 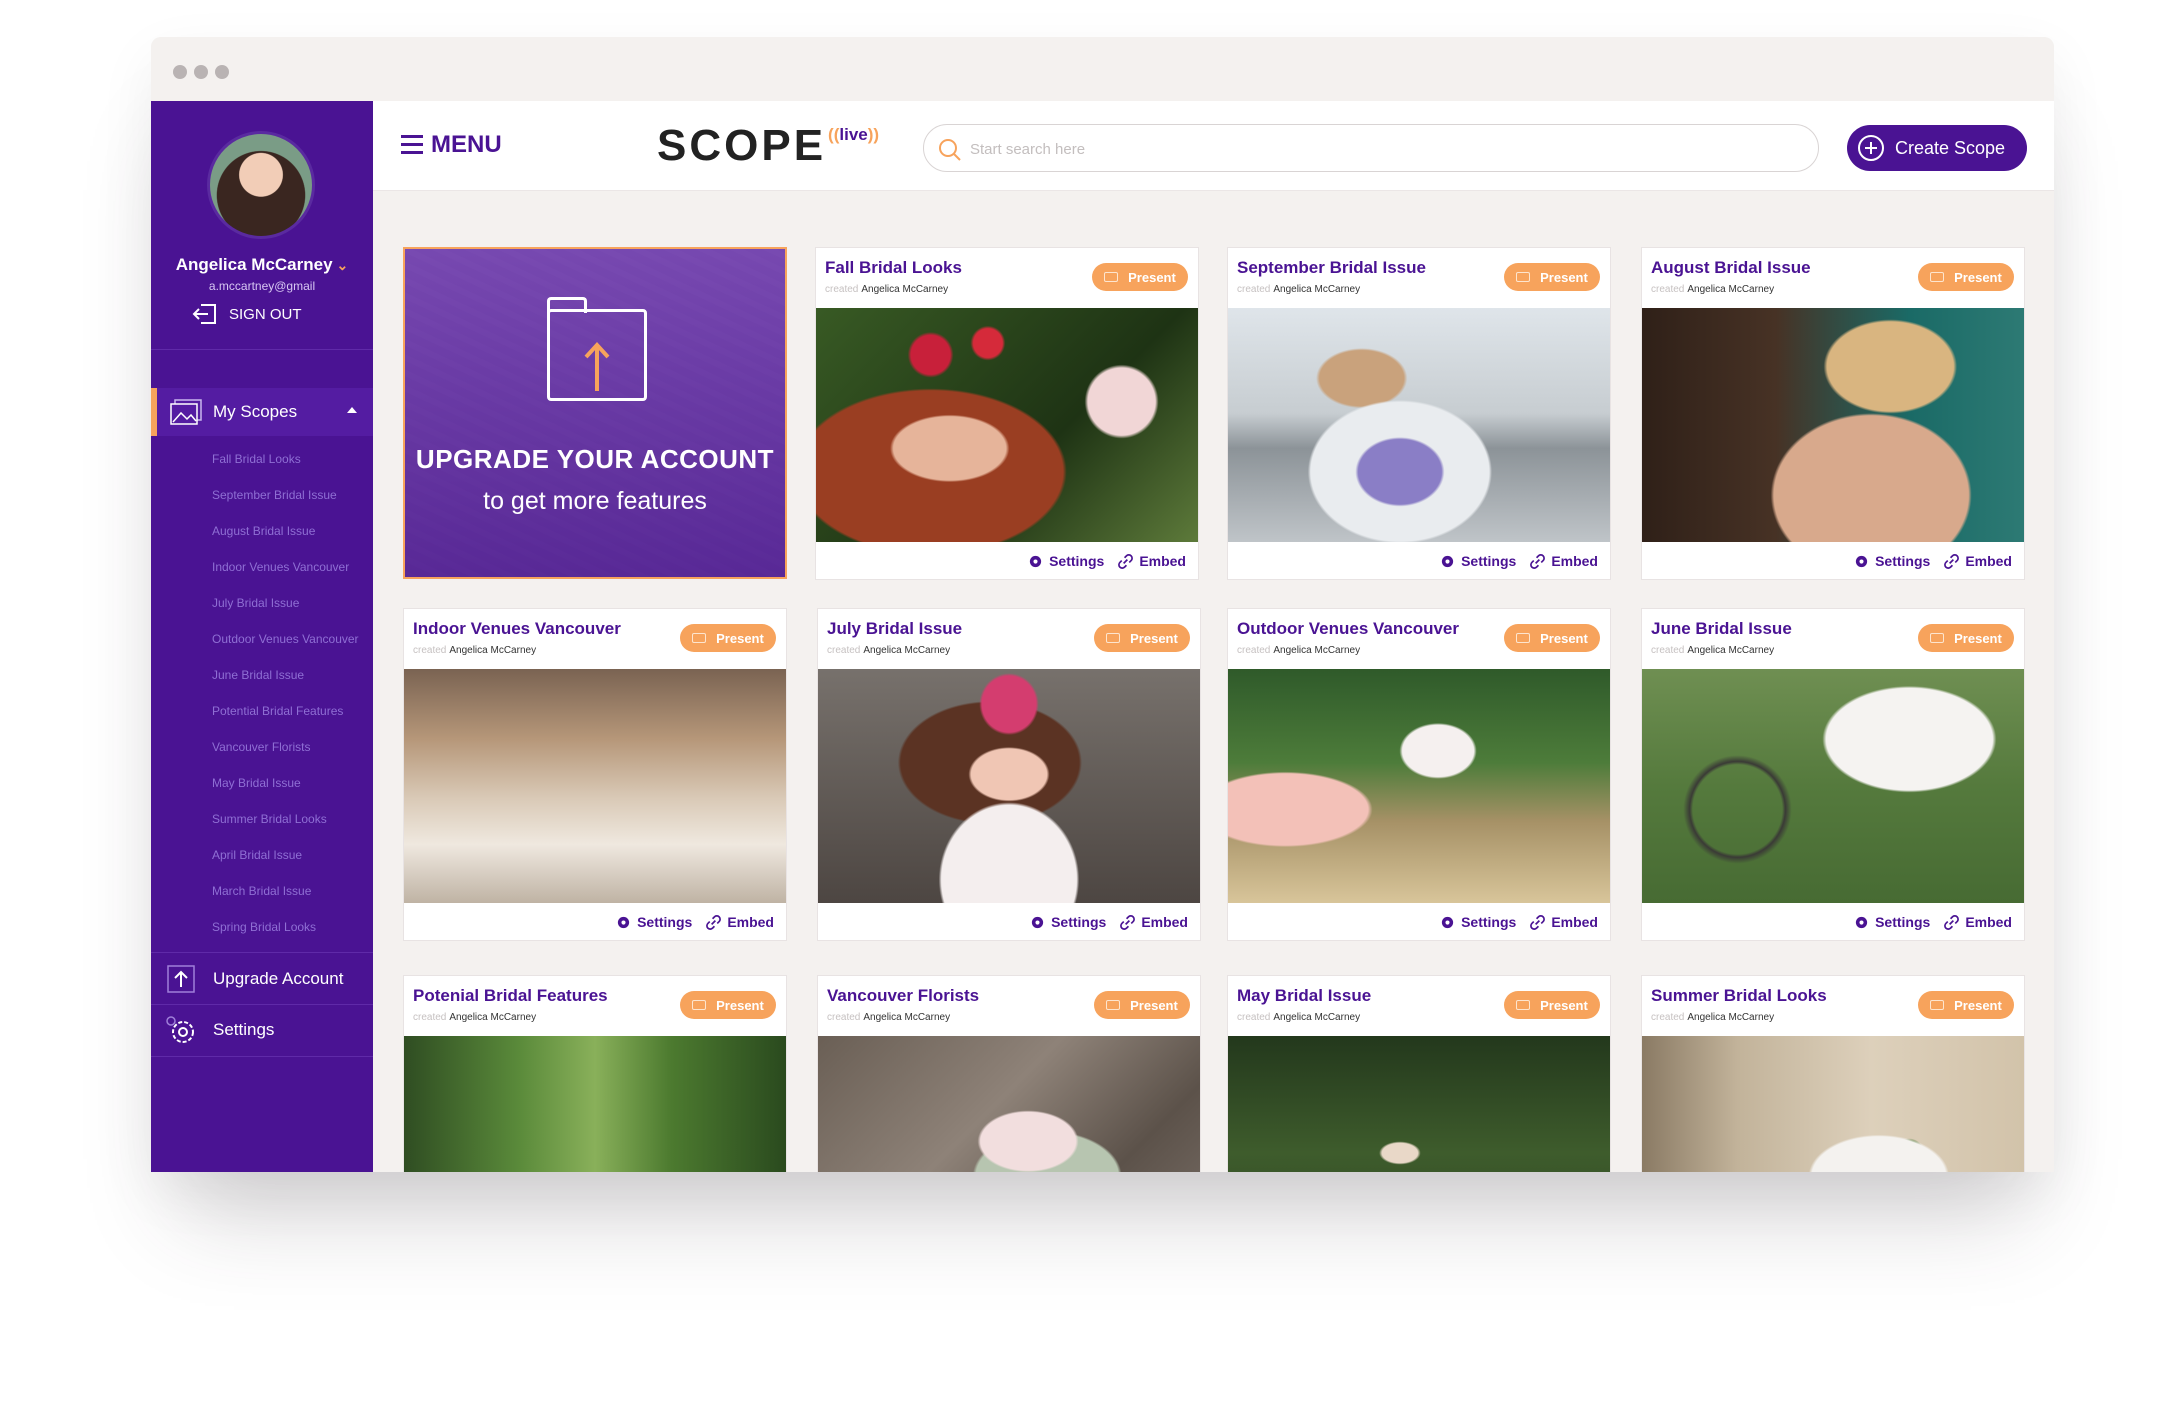 I want to click on sidebar-item-scope: Potential Bridal Features, so click(x=285, y=711).